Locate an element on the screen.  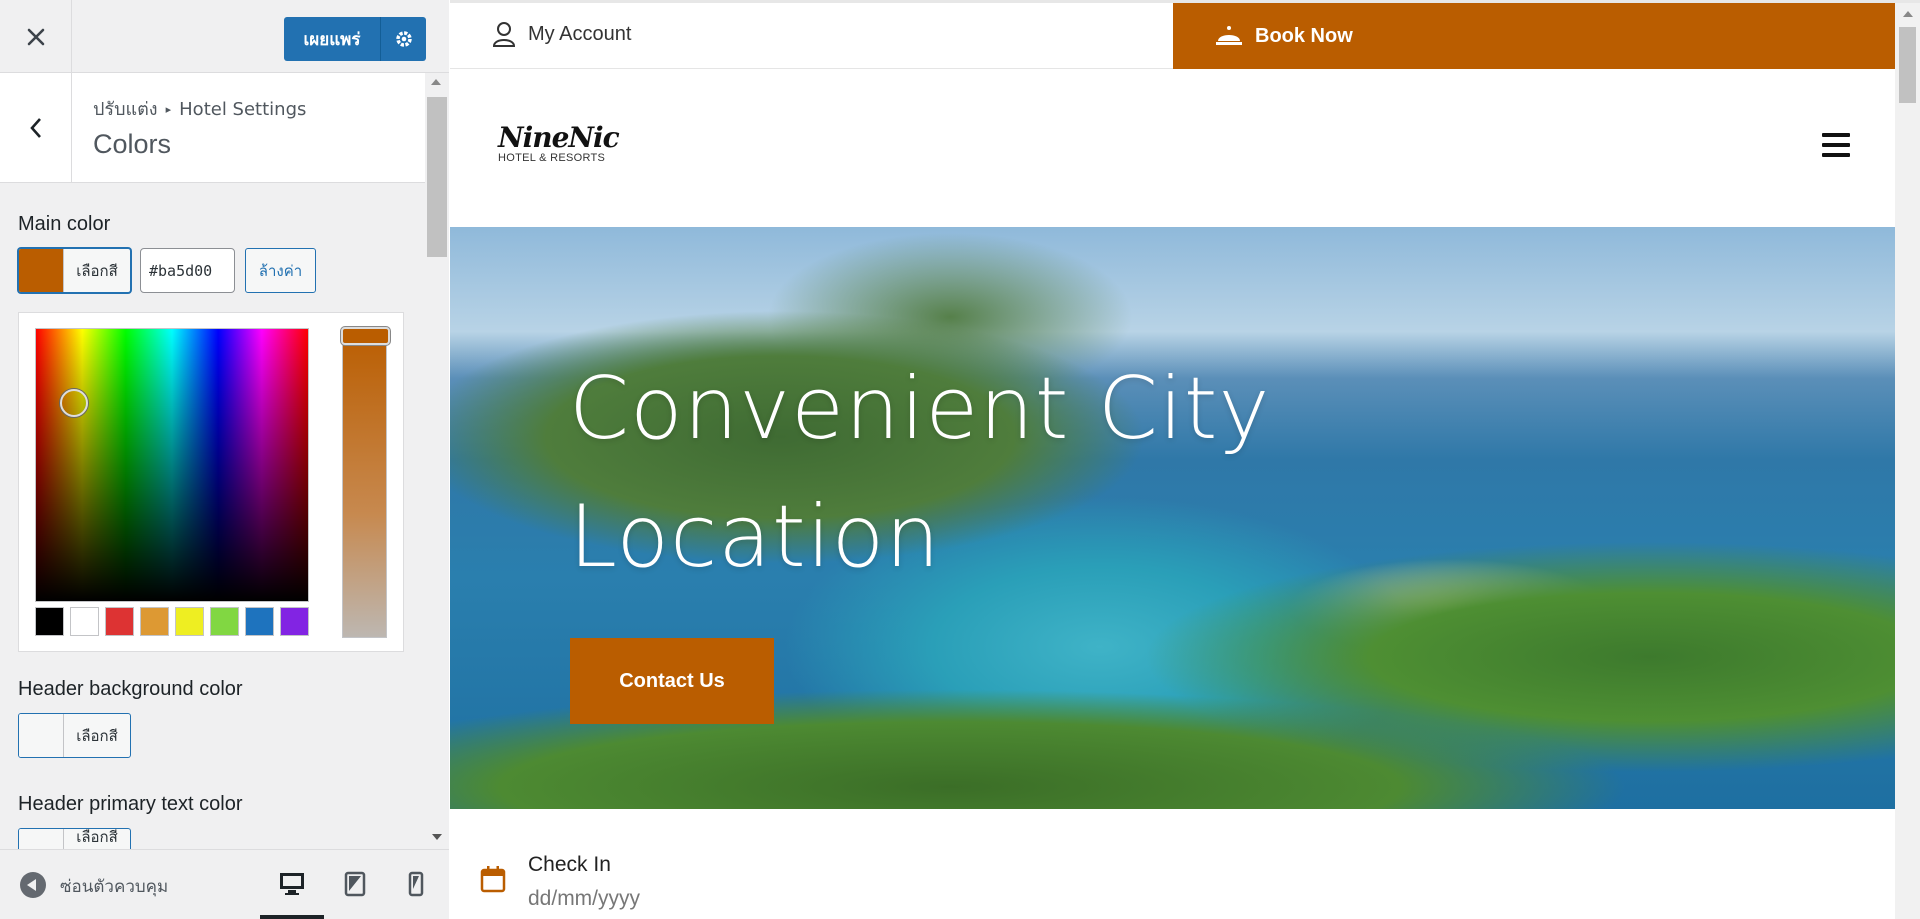
section-title: Colors is located at coordinates (132, 144).